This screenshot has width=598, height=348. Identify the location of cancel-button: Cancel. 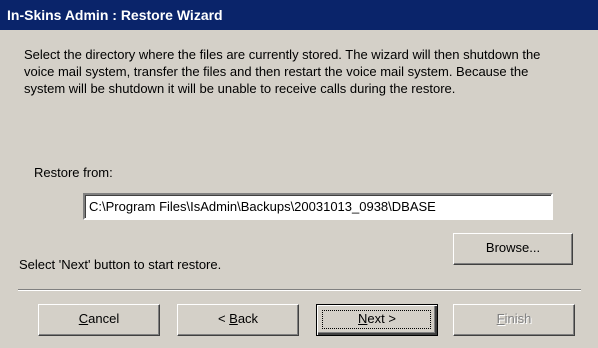
(99, 320).